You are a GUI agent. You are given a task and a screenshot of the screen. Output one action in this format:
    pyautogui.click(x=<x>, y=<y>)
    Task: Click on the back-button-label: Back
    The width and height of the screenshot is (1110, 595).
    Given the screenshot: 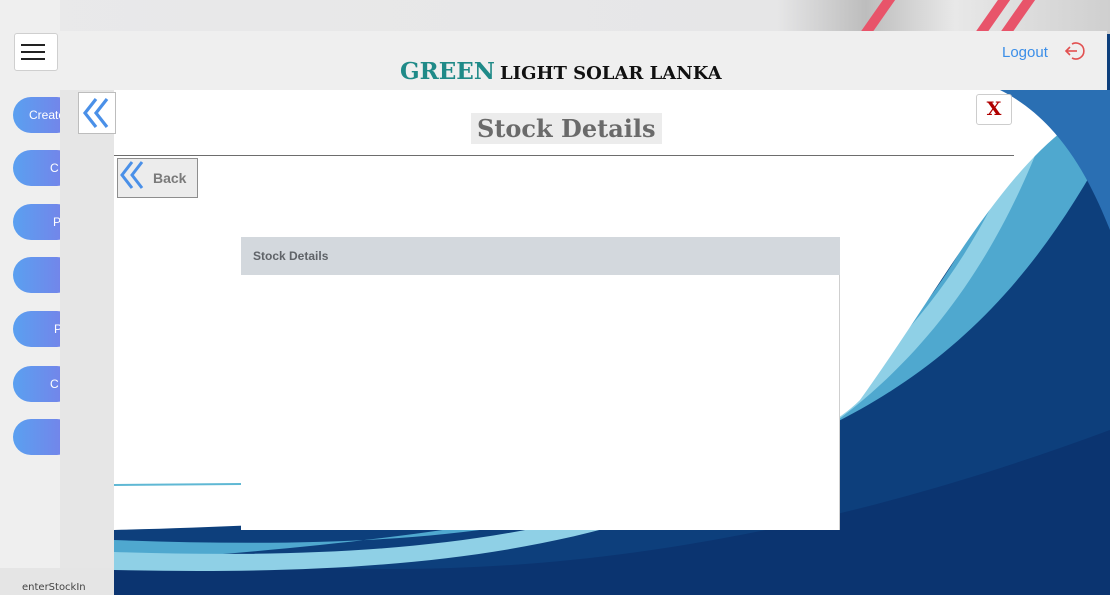 What is the action you would take?
    pyautogui.click(x=170, y=178)
    